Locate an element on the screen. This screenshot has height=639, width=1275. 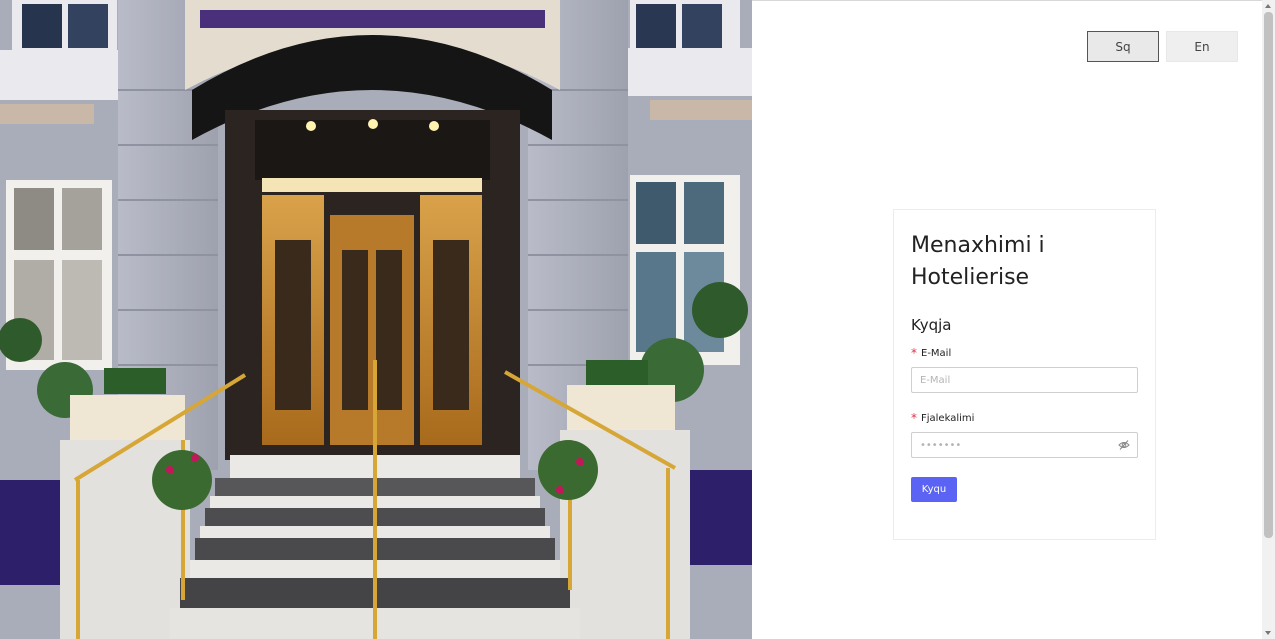
email-label: * E-Mail is located at coordinates (1024, 353).